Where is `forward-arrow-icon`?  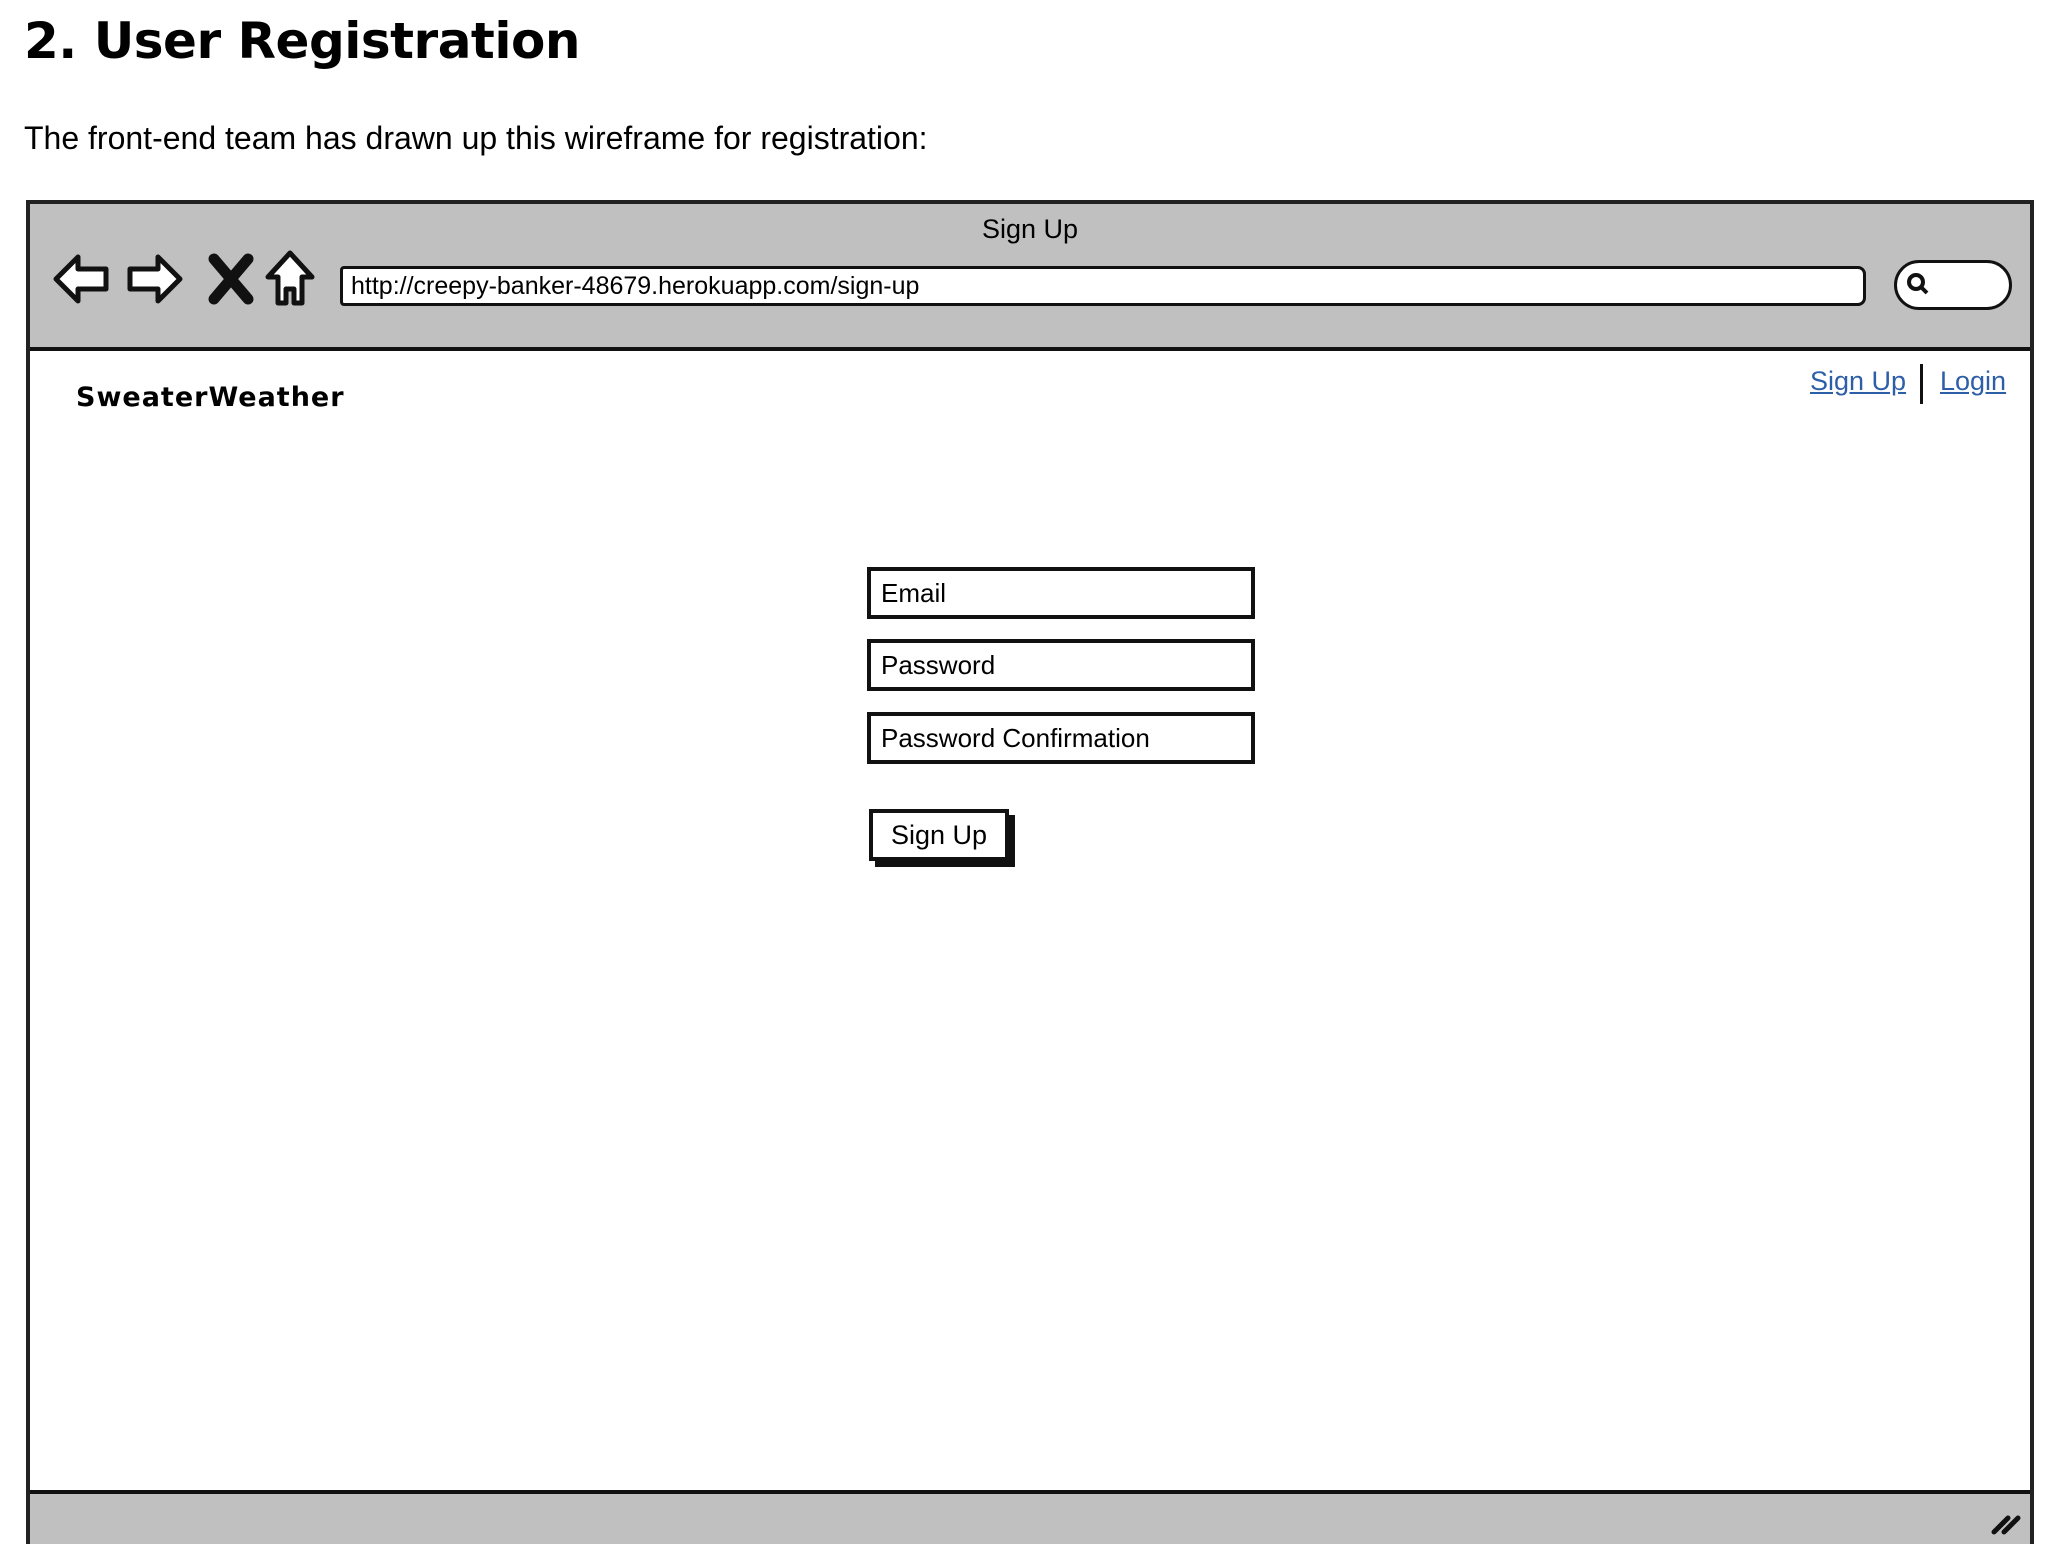 forward-arrow-icon is located at coordinates (154, 279).